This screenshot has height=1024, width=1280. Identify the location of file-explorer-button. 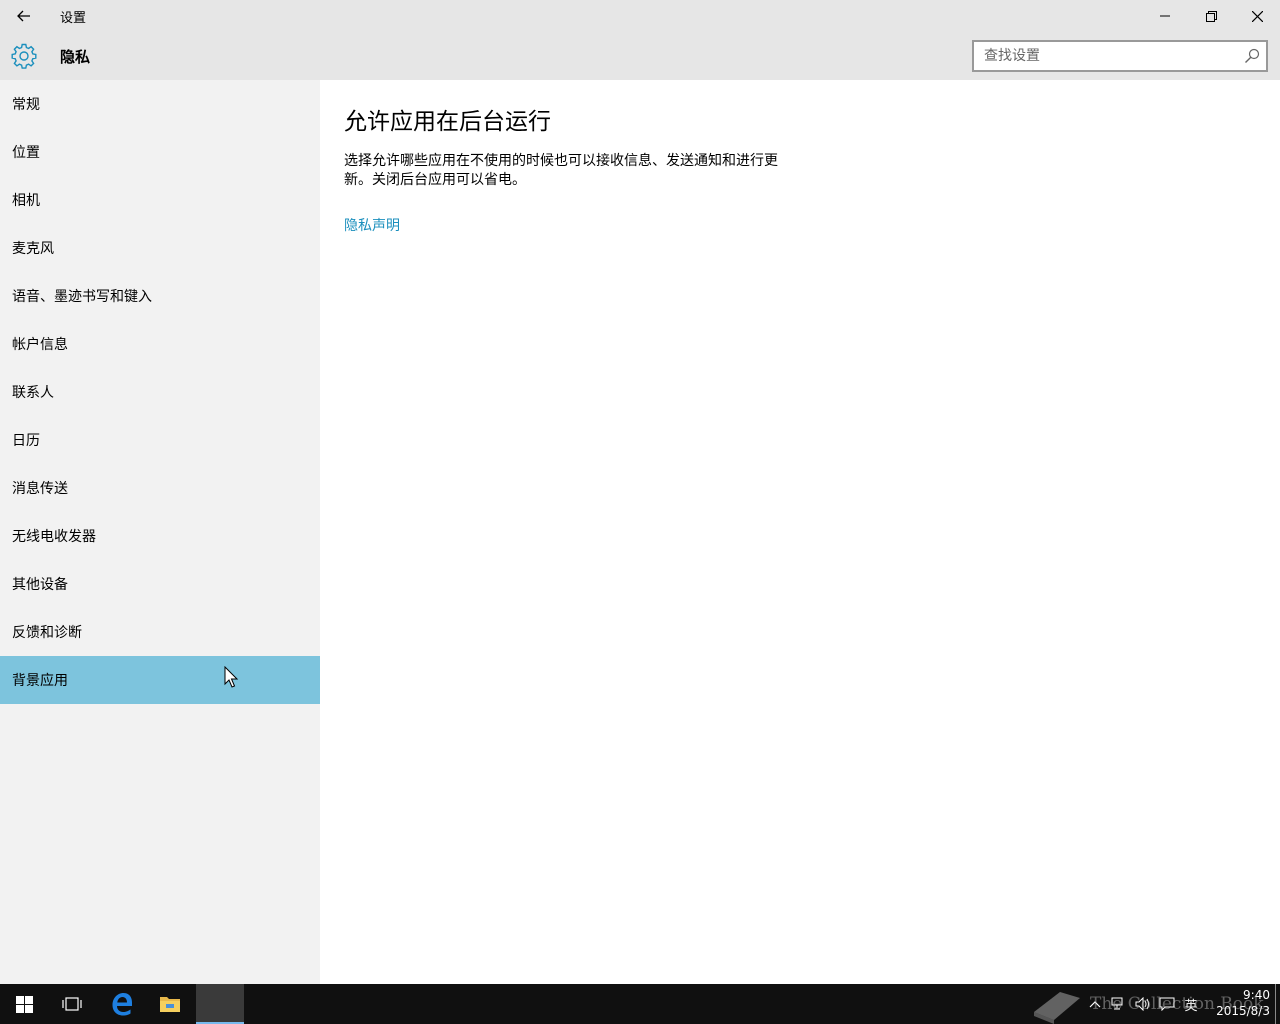
(170, 1004).